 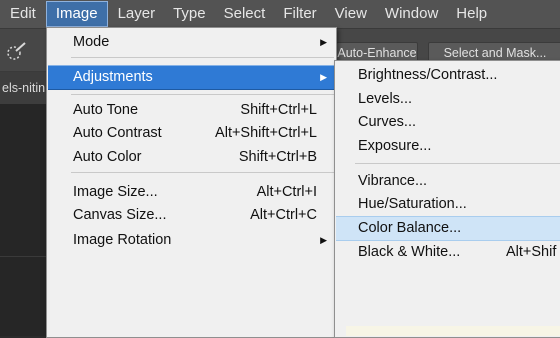 I want to click on quick-selection-brush-icon, so click(x=17, y=51).